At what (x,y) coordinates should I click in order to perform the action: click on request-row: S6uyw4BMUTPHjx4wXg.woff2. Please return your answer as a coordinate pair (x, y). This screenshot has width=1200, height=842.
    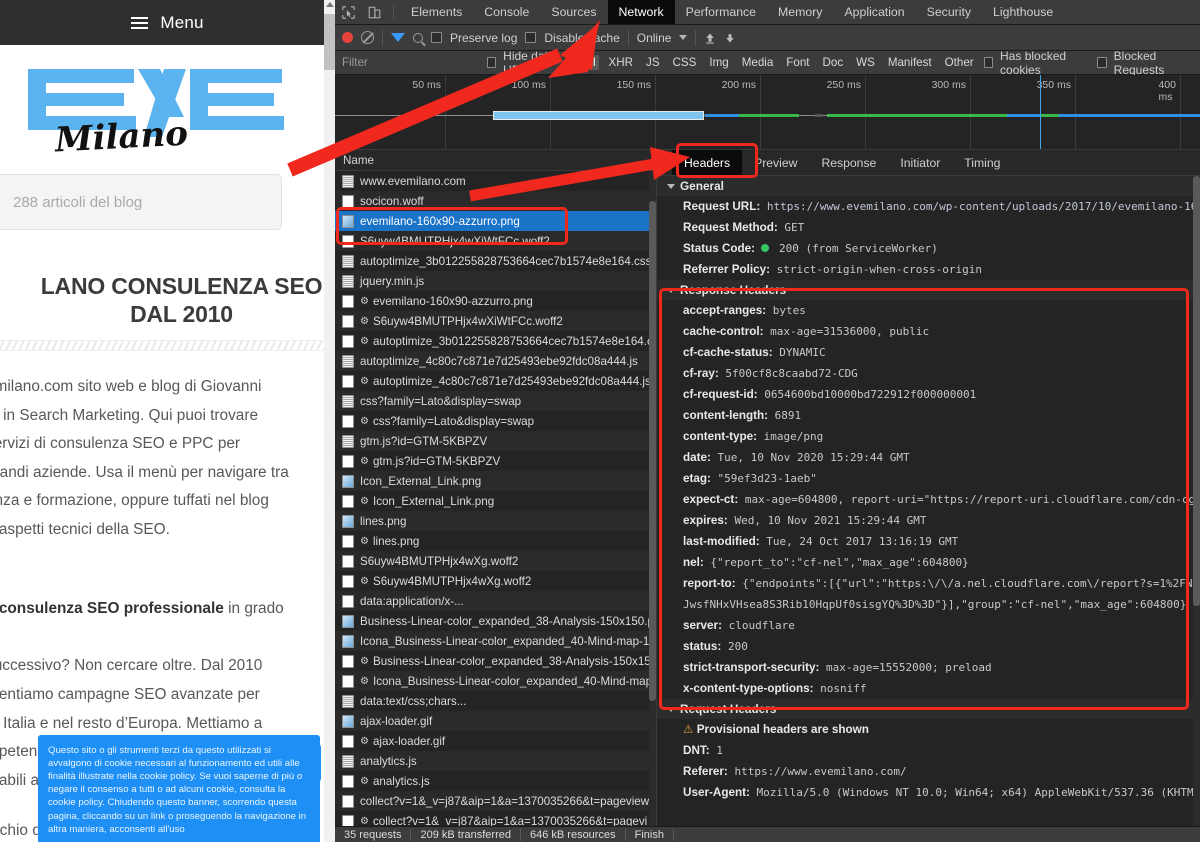
    Looking at the image, I should click on (495, 561).